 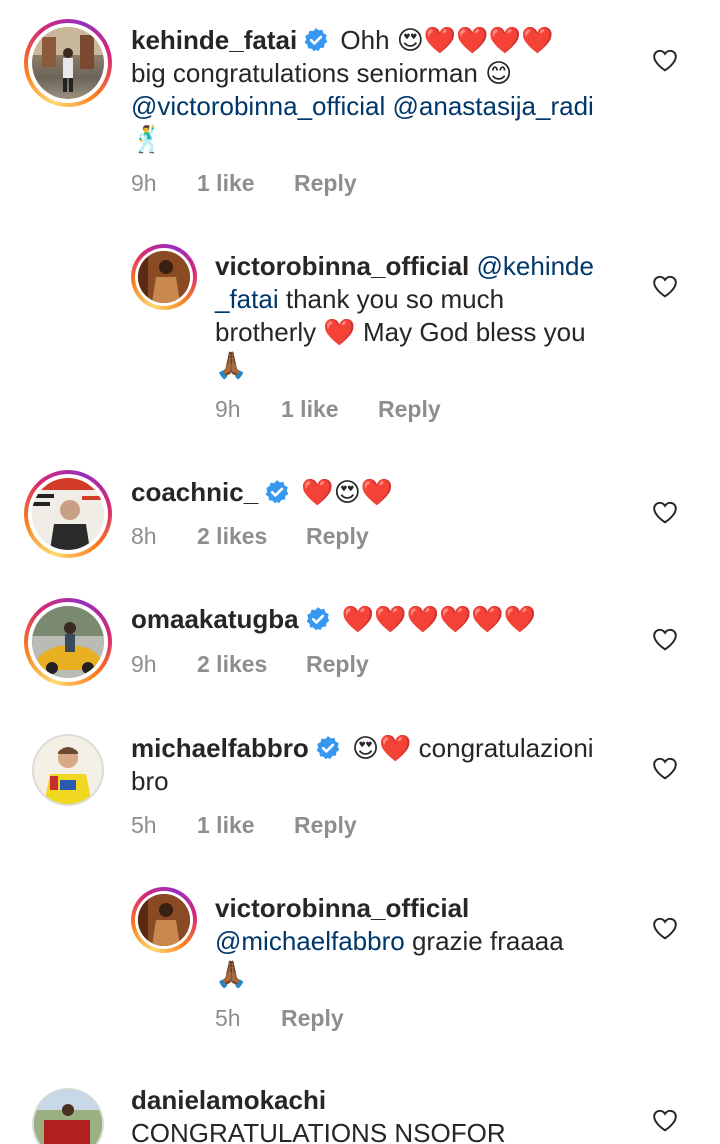 I want to click on comment-body: michaelfabbro 😍❤️ congratulazioni bro, so click(x=386, y=765).